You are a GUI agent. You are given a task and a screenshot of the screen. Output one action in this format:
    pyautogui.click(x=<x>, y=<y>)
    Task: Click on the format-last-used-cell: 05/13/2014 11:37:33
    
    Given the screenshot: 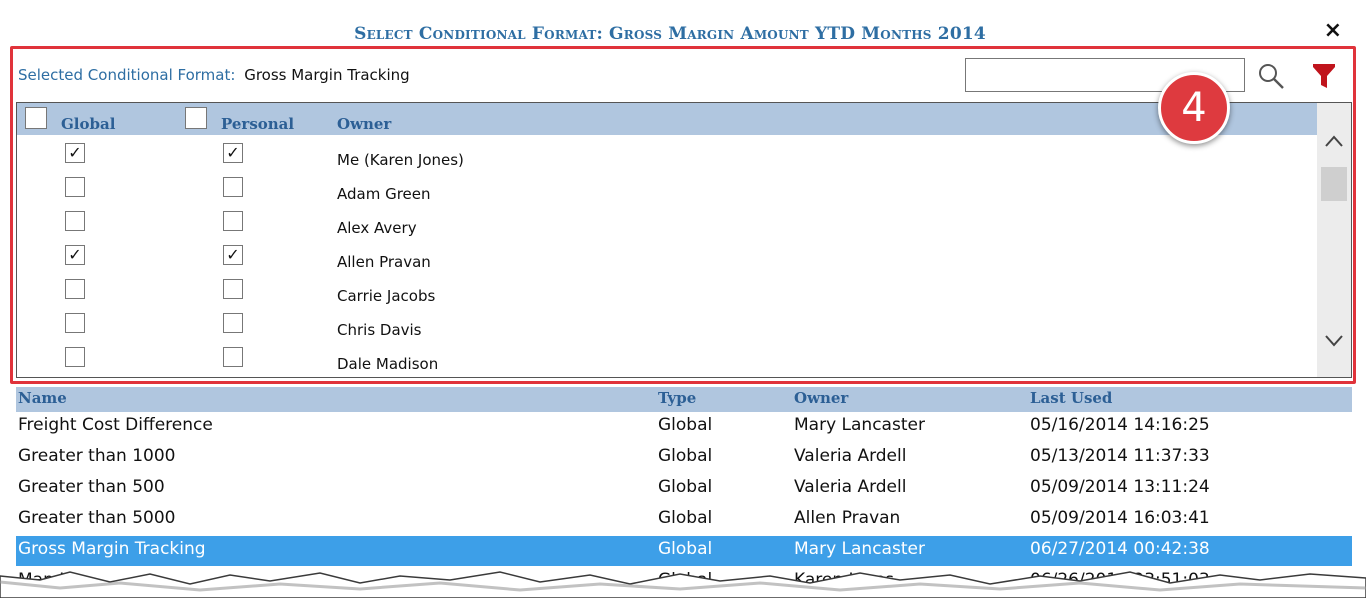 What is the action you would take?
    pyautogui.click(x=1120, y=456)
    